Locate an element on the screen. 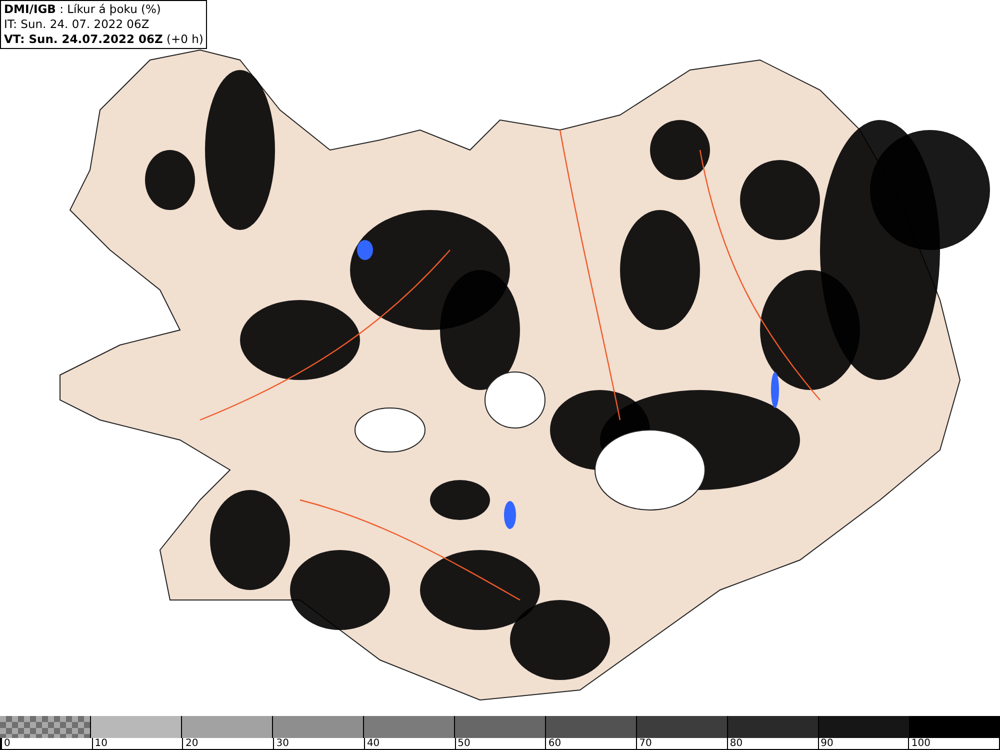  scale-label: 50 is located at coordinates (462, 743).